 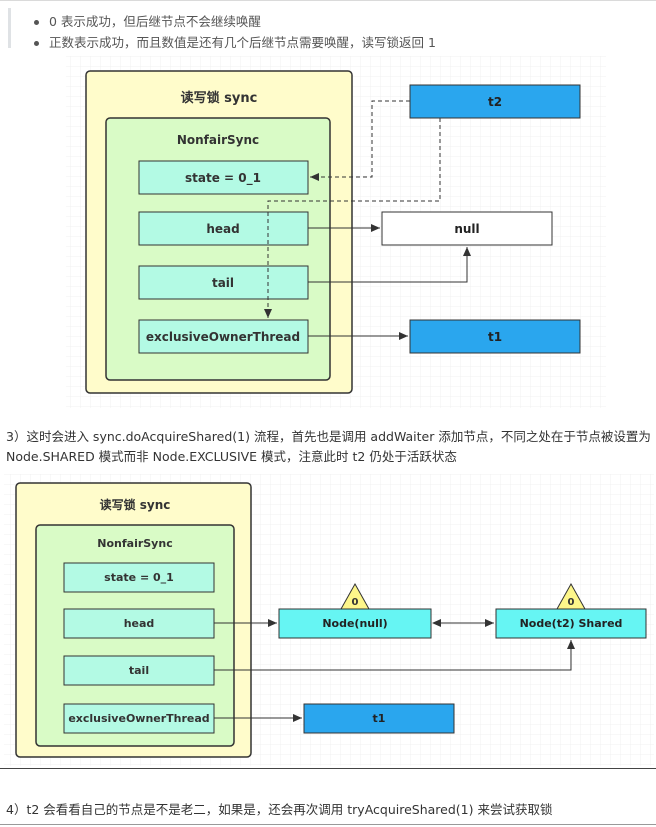 What do you see at coordinates (155, 21) in the screenshot?
I see `bullet-text: 0 表示成功，但后继节点不会继续唤醒` at bounding box center [155, 21].